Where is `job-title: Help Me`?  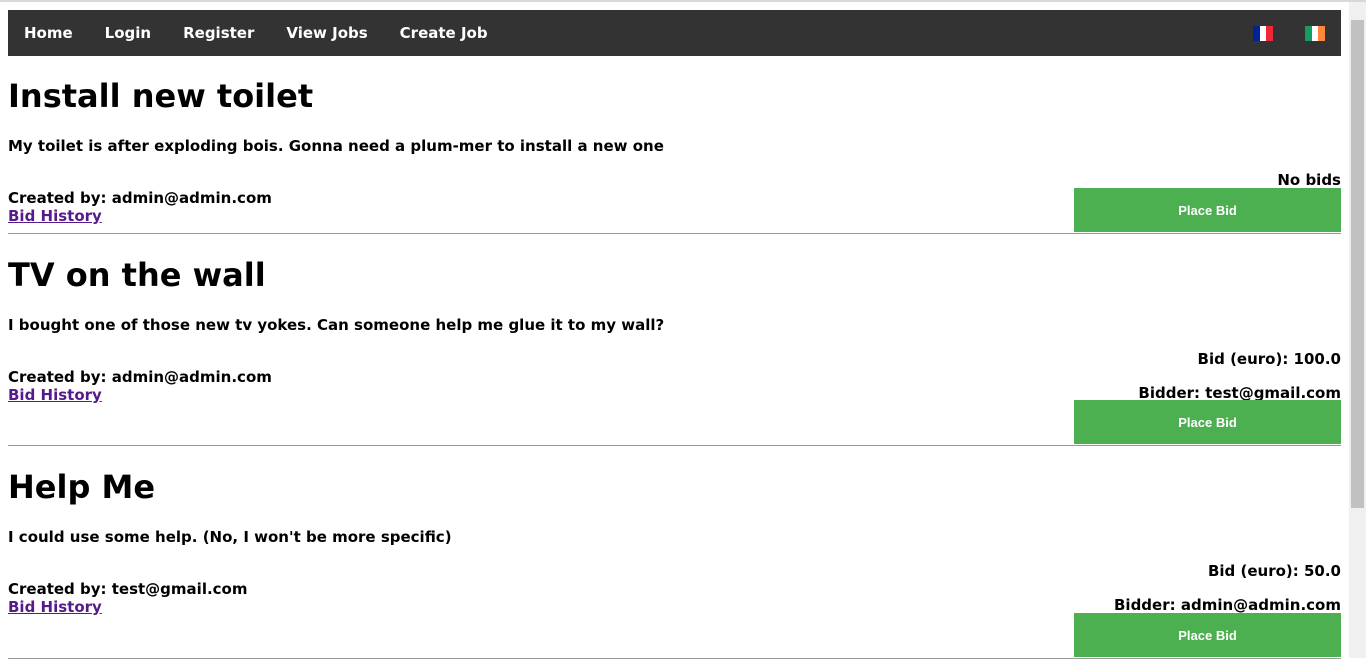 job-title: Help Me is located at coordinates (82, 487).